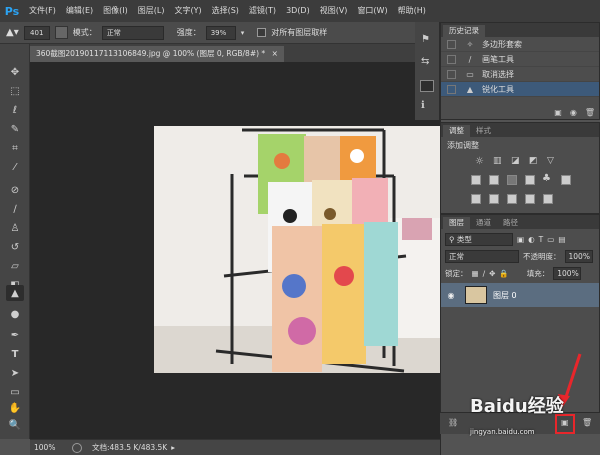 Image resolution: width=600 pixels, height=455 pixels. What do you see at coordinates (510, 223) in the screenshot?
I see `tab-paths: 路径` at bounding box center [510, 223].